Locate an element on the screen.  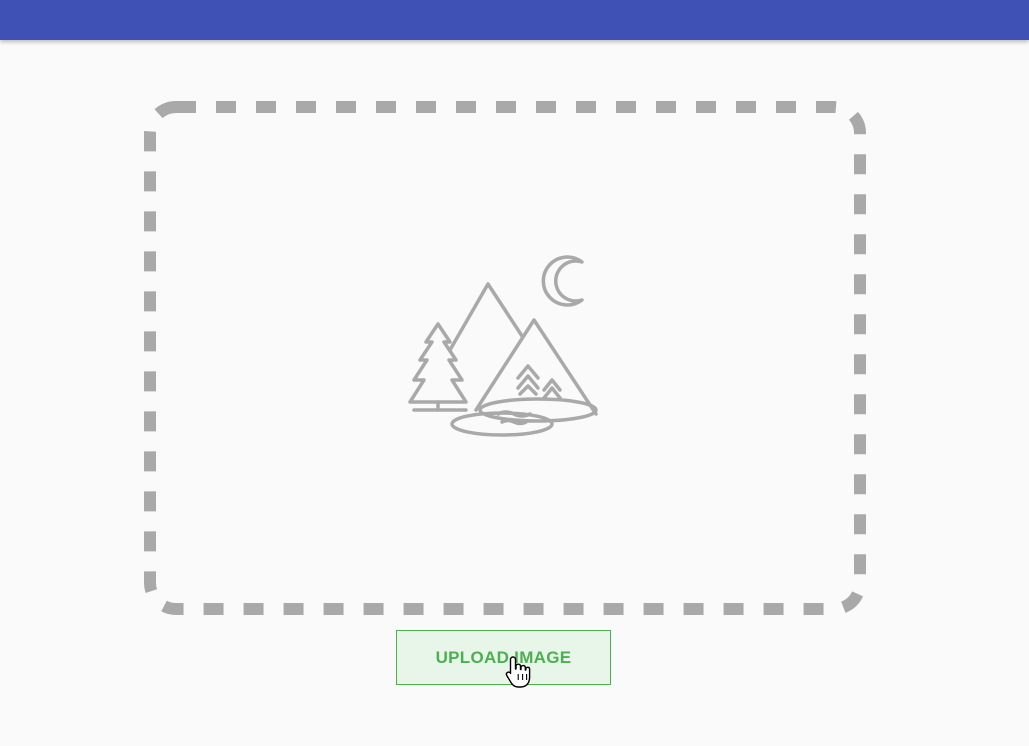
upload-image-button: UPLOAD IMAGE is located at coordinates (503, 657).